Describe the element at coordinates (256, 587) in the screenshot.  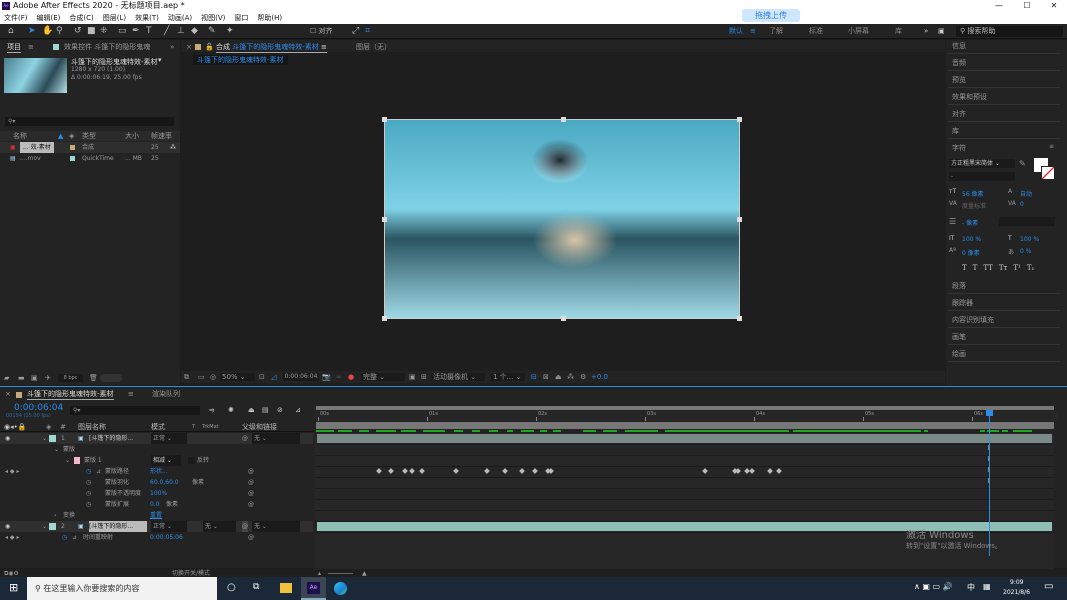
I see `task-view-icon: ⧉` at that location.